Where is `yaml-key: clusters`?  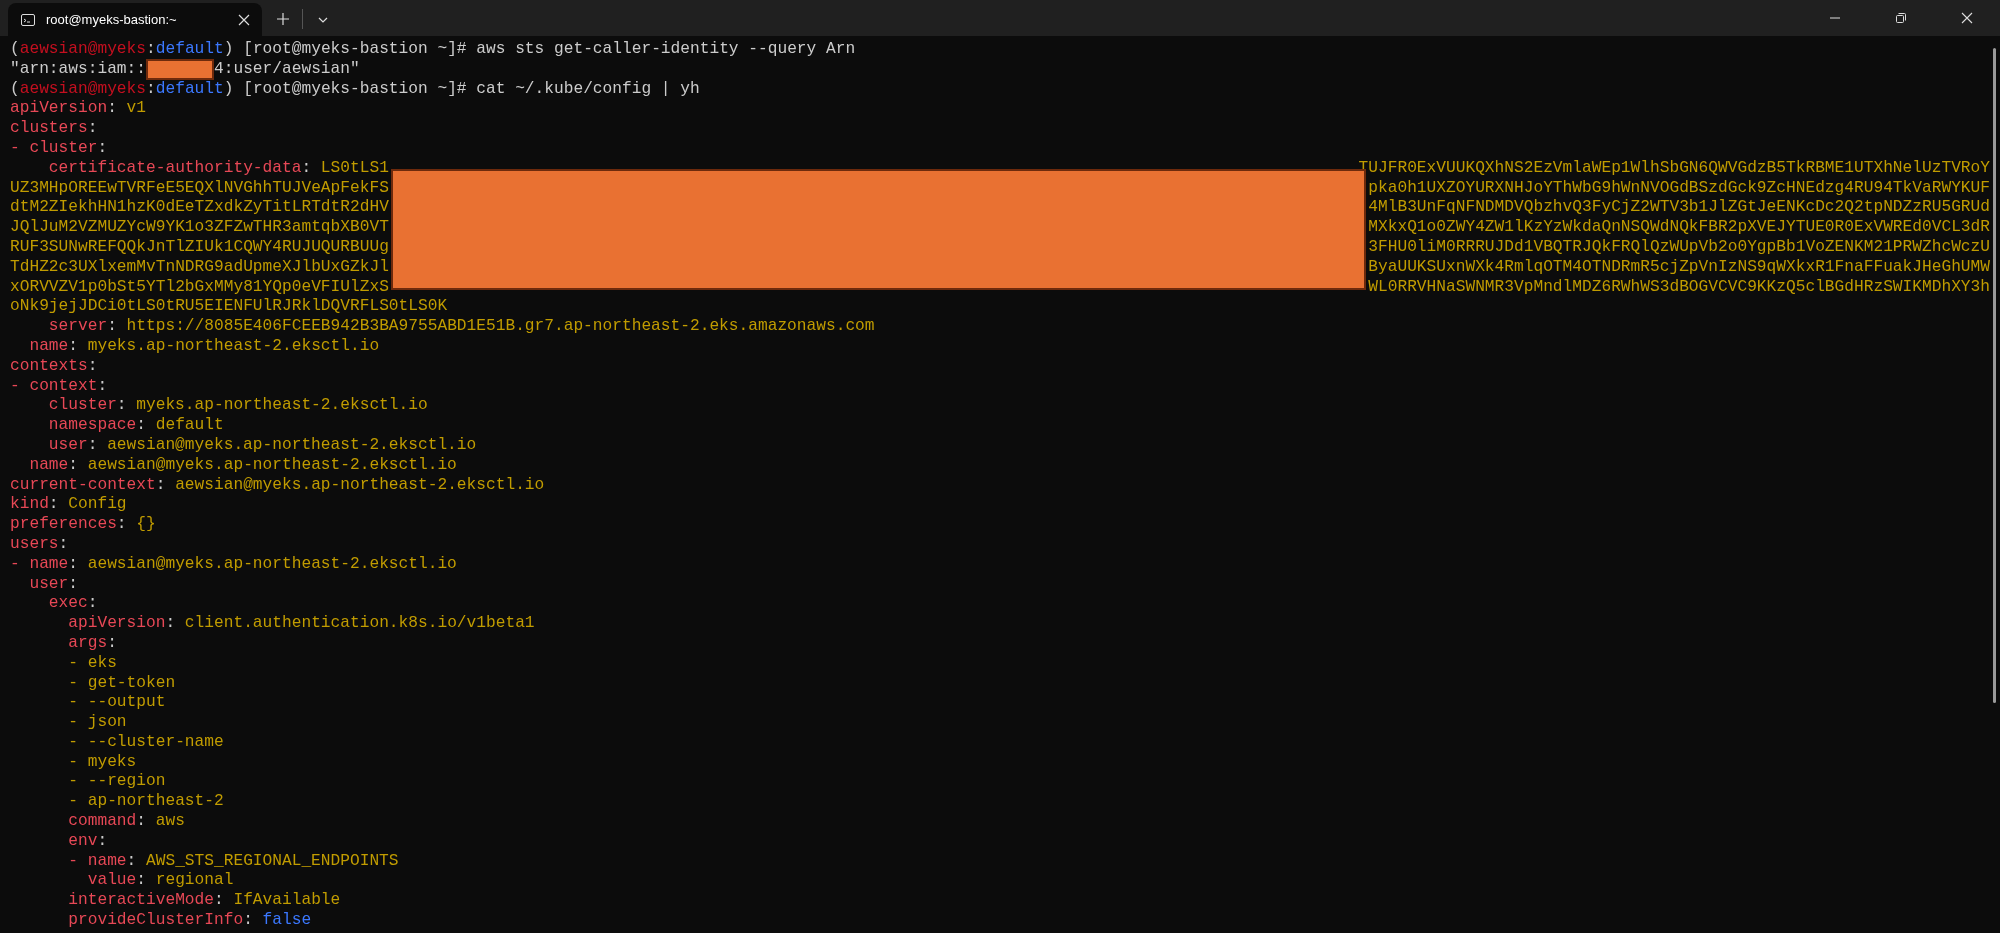
yaml-key: clusters is located at coordinates (49, 128).